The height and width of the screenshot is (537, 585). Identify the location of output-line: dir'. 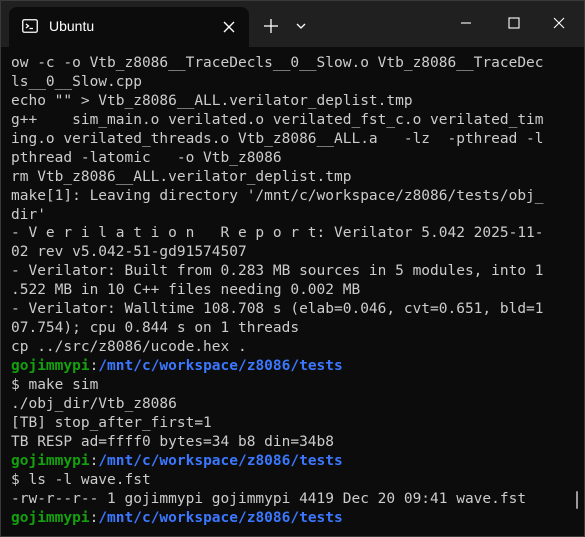
(28, 214).